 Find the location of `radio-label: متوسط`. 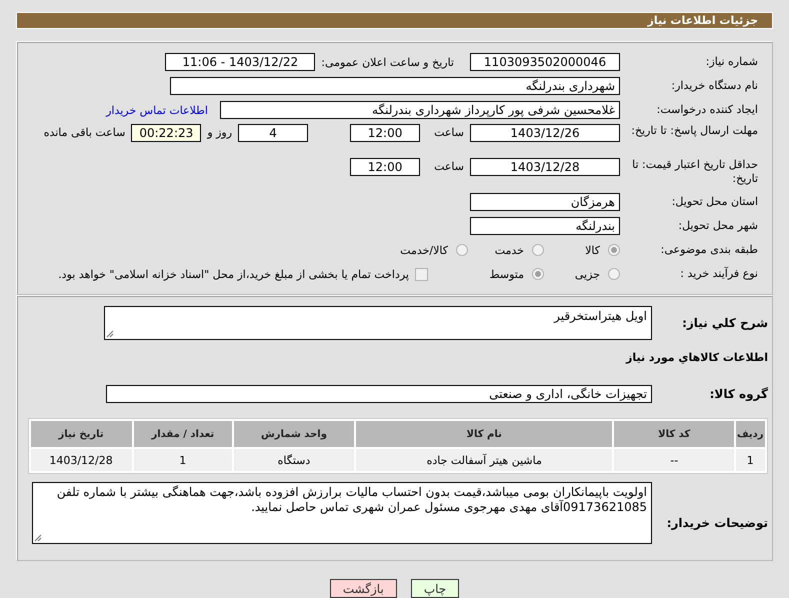

radio-label: متوسط is located at coordinates (506, 274).